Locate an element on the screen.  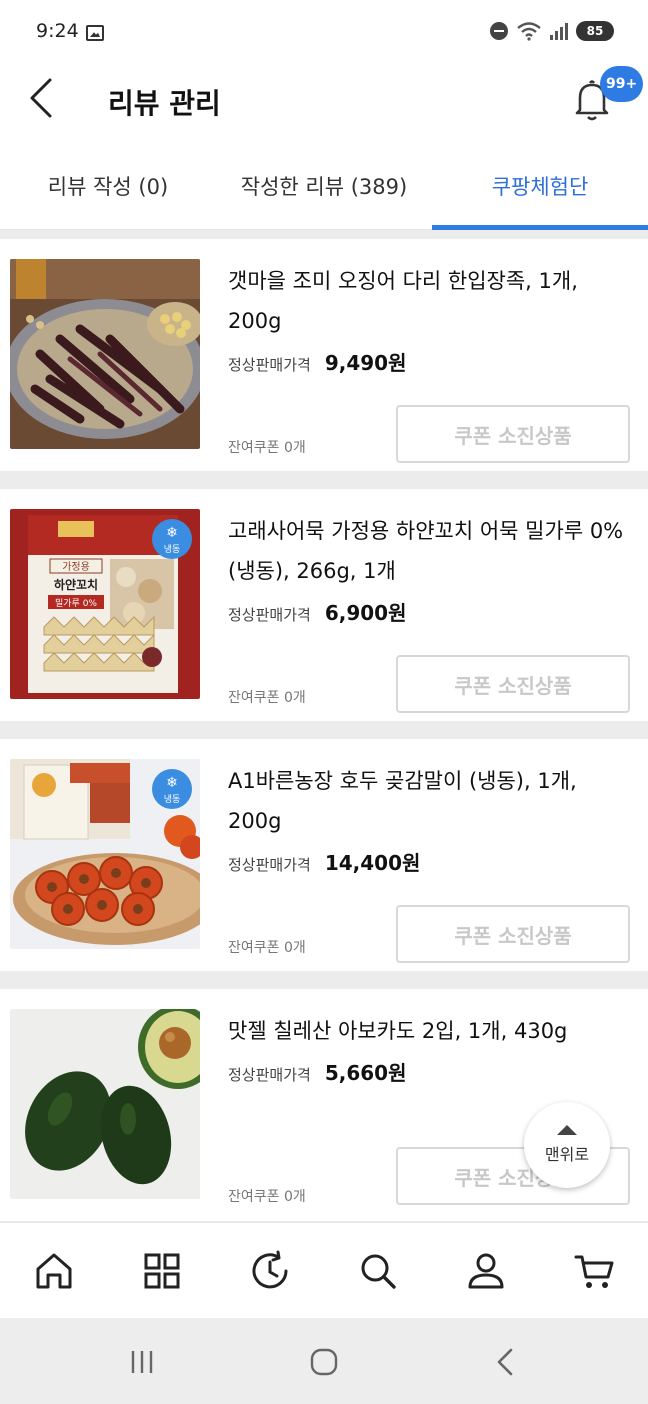
tab-written-reviews: 작성한 리뷰 (389) is located at coordinates (324, 185).